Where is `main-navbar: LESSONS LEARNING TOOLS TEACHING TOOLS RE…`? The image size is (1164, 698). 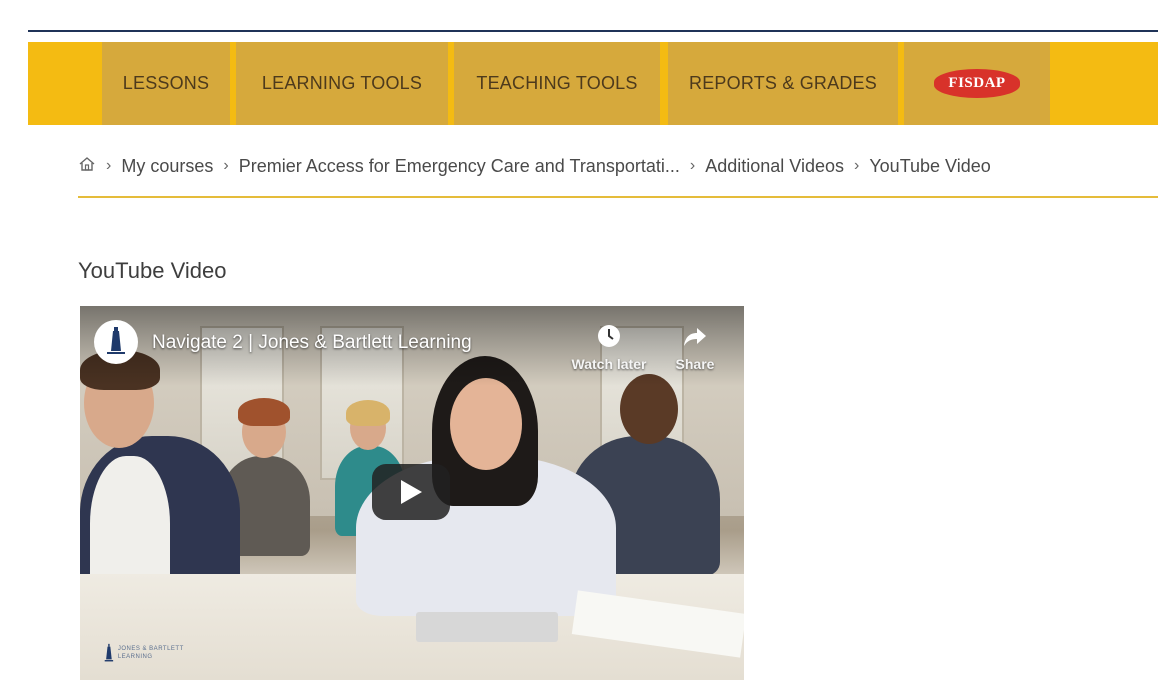 main-navbar: LESSONS LEARNING TOOLS TEACHING TOOLS RE… is located at coordinates (593, 83).